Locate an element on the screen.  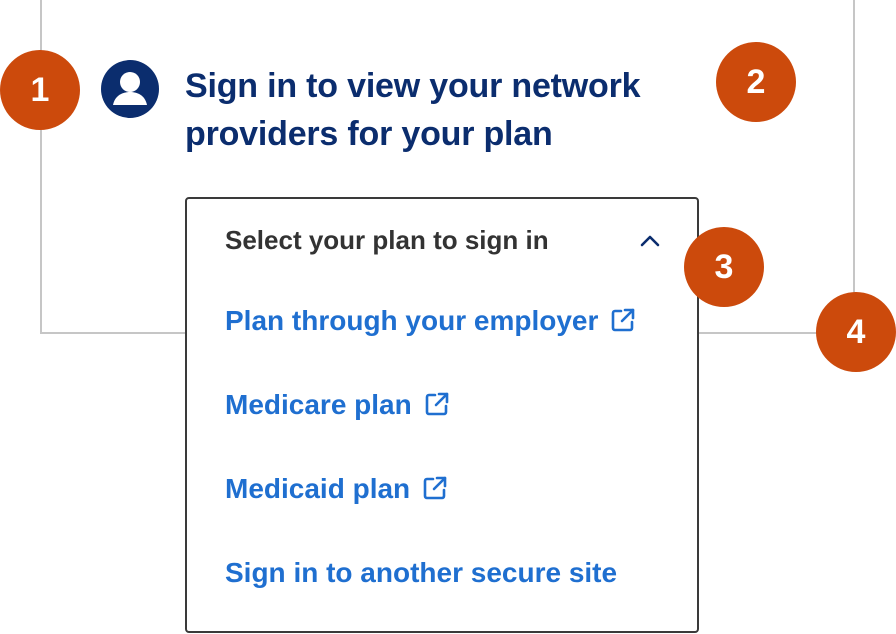
option-employer-plan-label: Plan through your employer is located at coordinates (412, 320).